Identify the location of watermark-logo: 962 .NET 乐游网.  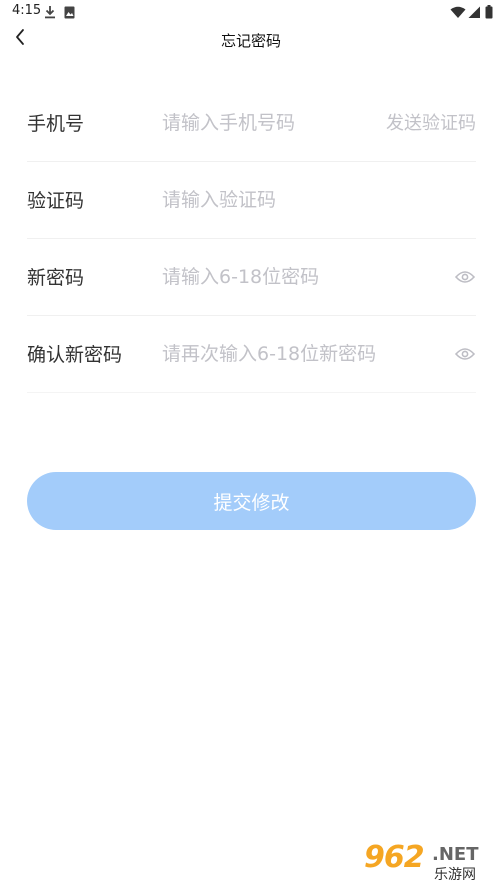
(429, 863).